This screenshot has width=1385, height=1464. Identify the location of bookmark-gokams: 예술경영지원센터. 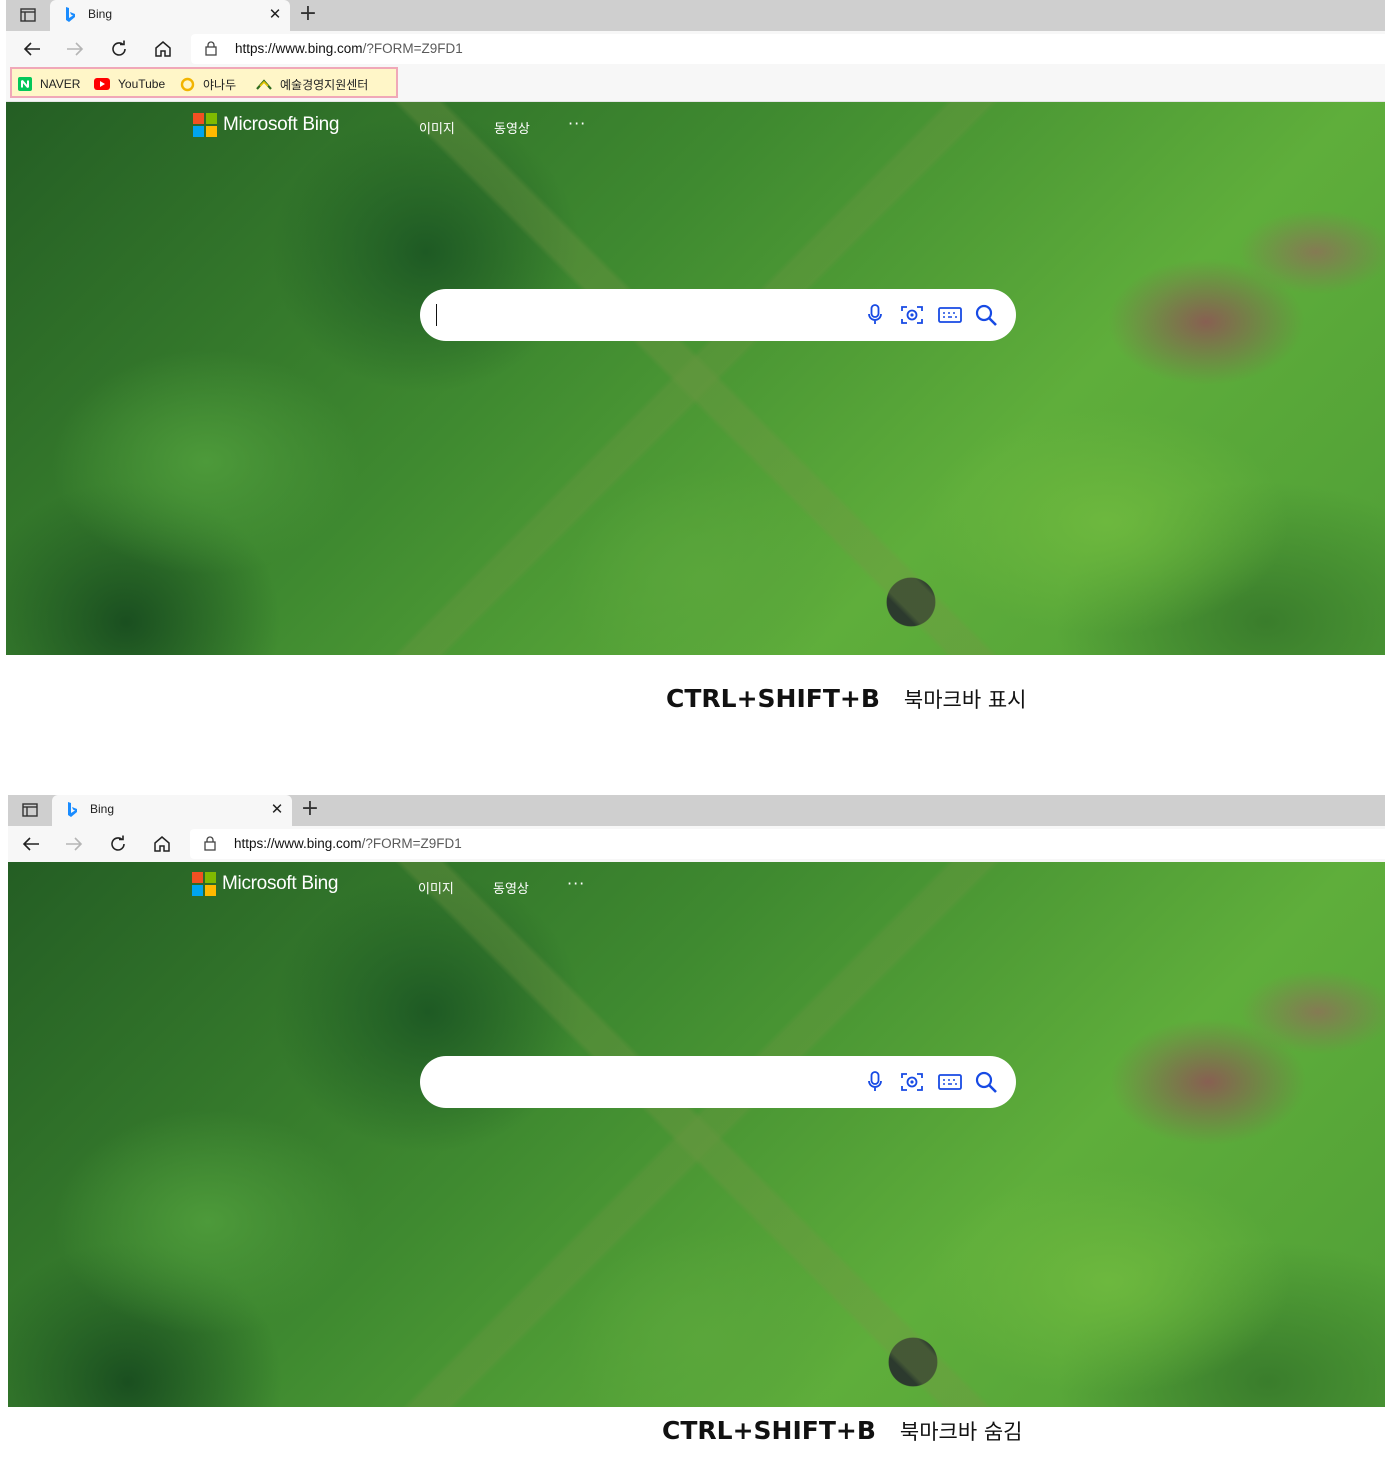
(312, 84).